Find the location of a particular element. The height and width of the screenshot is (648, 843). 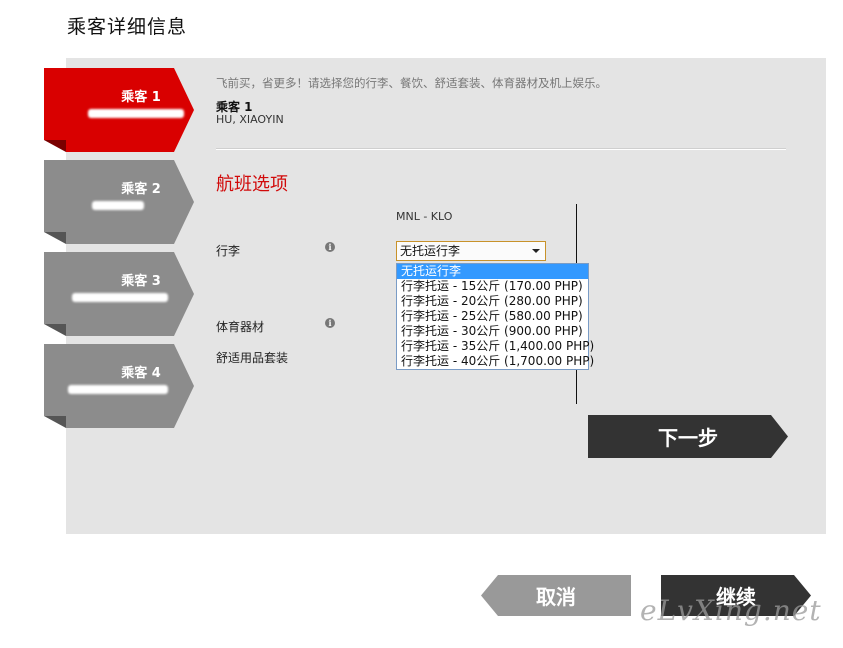

baggage-option: 行李托运 - 30公斤 (900.00 PHP) is located at coordinates (492, 331).